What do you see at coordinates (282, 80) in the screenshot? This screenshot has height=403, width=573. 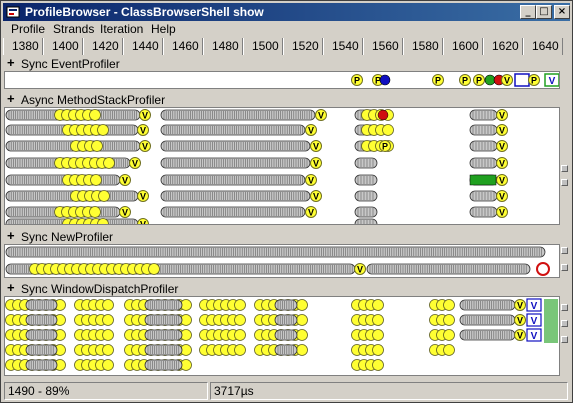 I see `event-profiler-track: PPPPPVPV` at bounding box center [282, 80].